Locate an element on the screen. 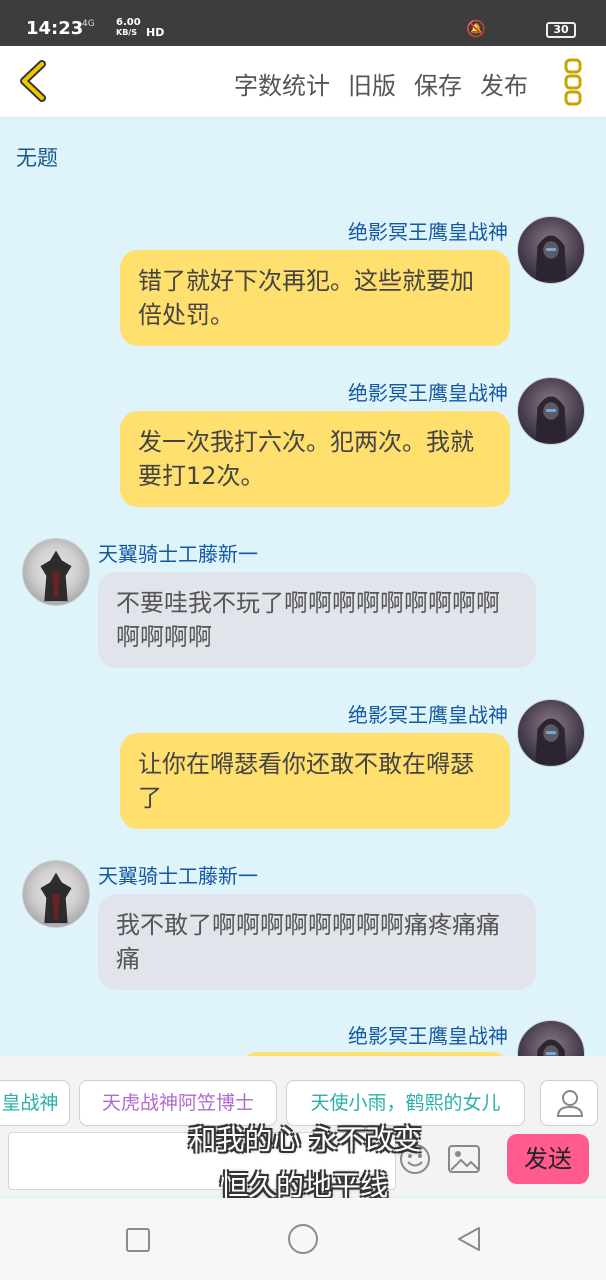  battery-icon: 30 is located at coordinates (561, 30).